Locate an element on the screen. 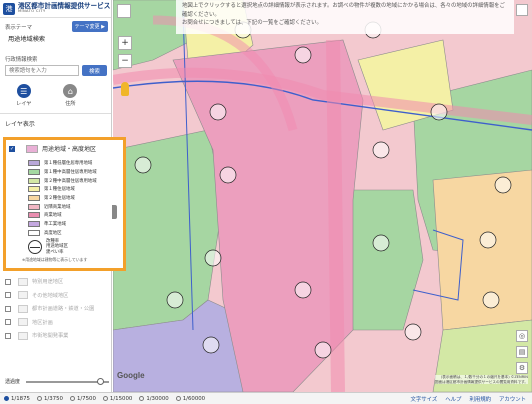 The image size is (532, 404). map-attribution-line: 図面は港区都市計画情報提供サービスの閲覧用資料です。 is located at coordinates (481, 381).